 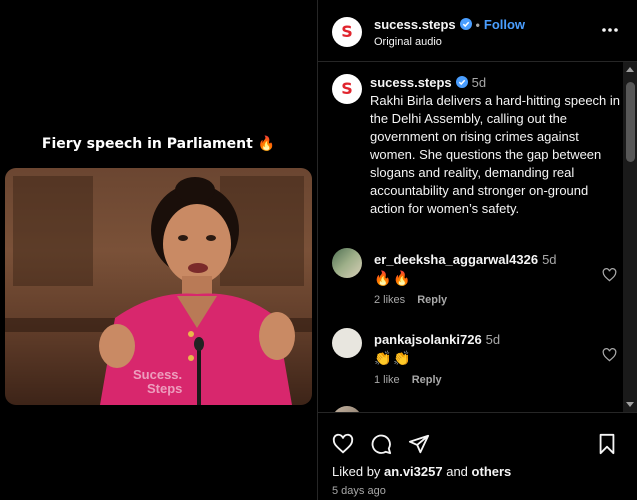 I want to click on comment-header: er_deeksha_aggarwal4326 5d, so click(x=465, y=259).